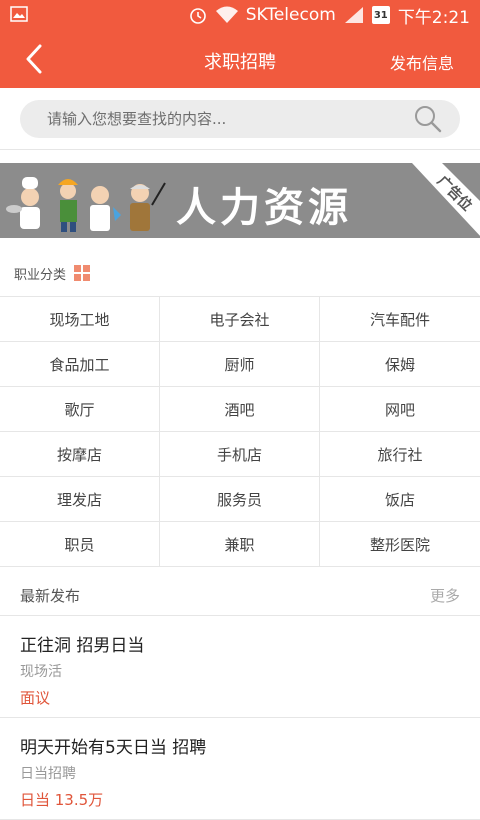 The width and height of the screenshot is (480, 820). I want to click on list-item: 正往洞 招男日当 现场活 面议, so click(240, 667).